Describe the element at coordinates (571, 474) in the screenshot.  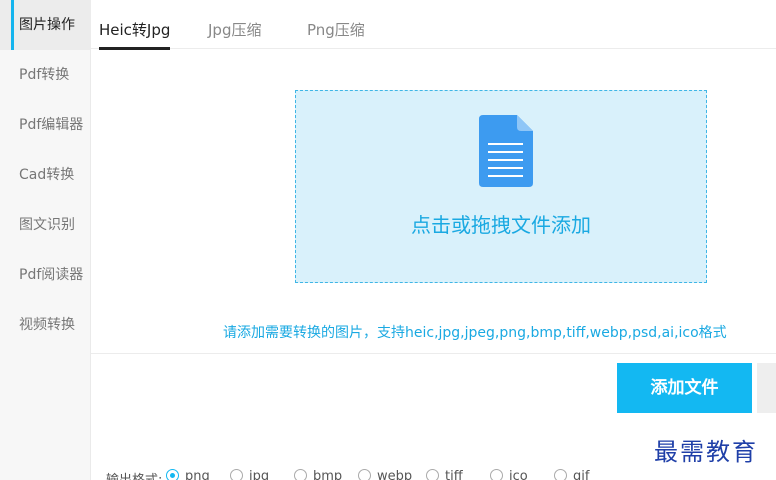
I see `format-option-gif: gif` at that location.